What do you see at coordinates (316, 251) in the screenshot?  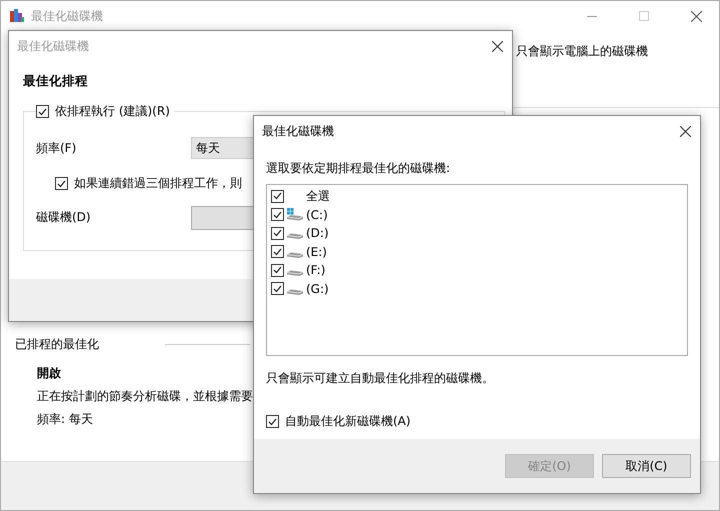 I see `list-item-label: (E:)` at bounding box center [316, 251].